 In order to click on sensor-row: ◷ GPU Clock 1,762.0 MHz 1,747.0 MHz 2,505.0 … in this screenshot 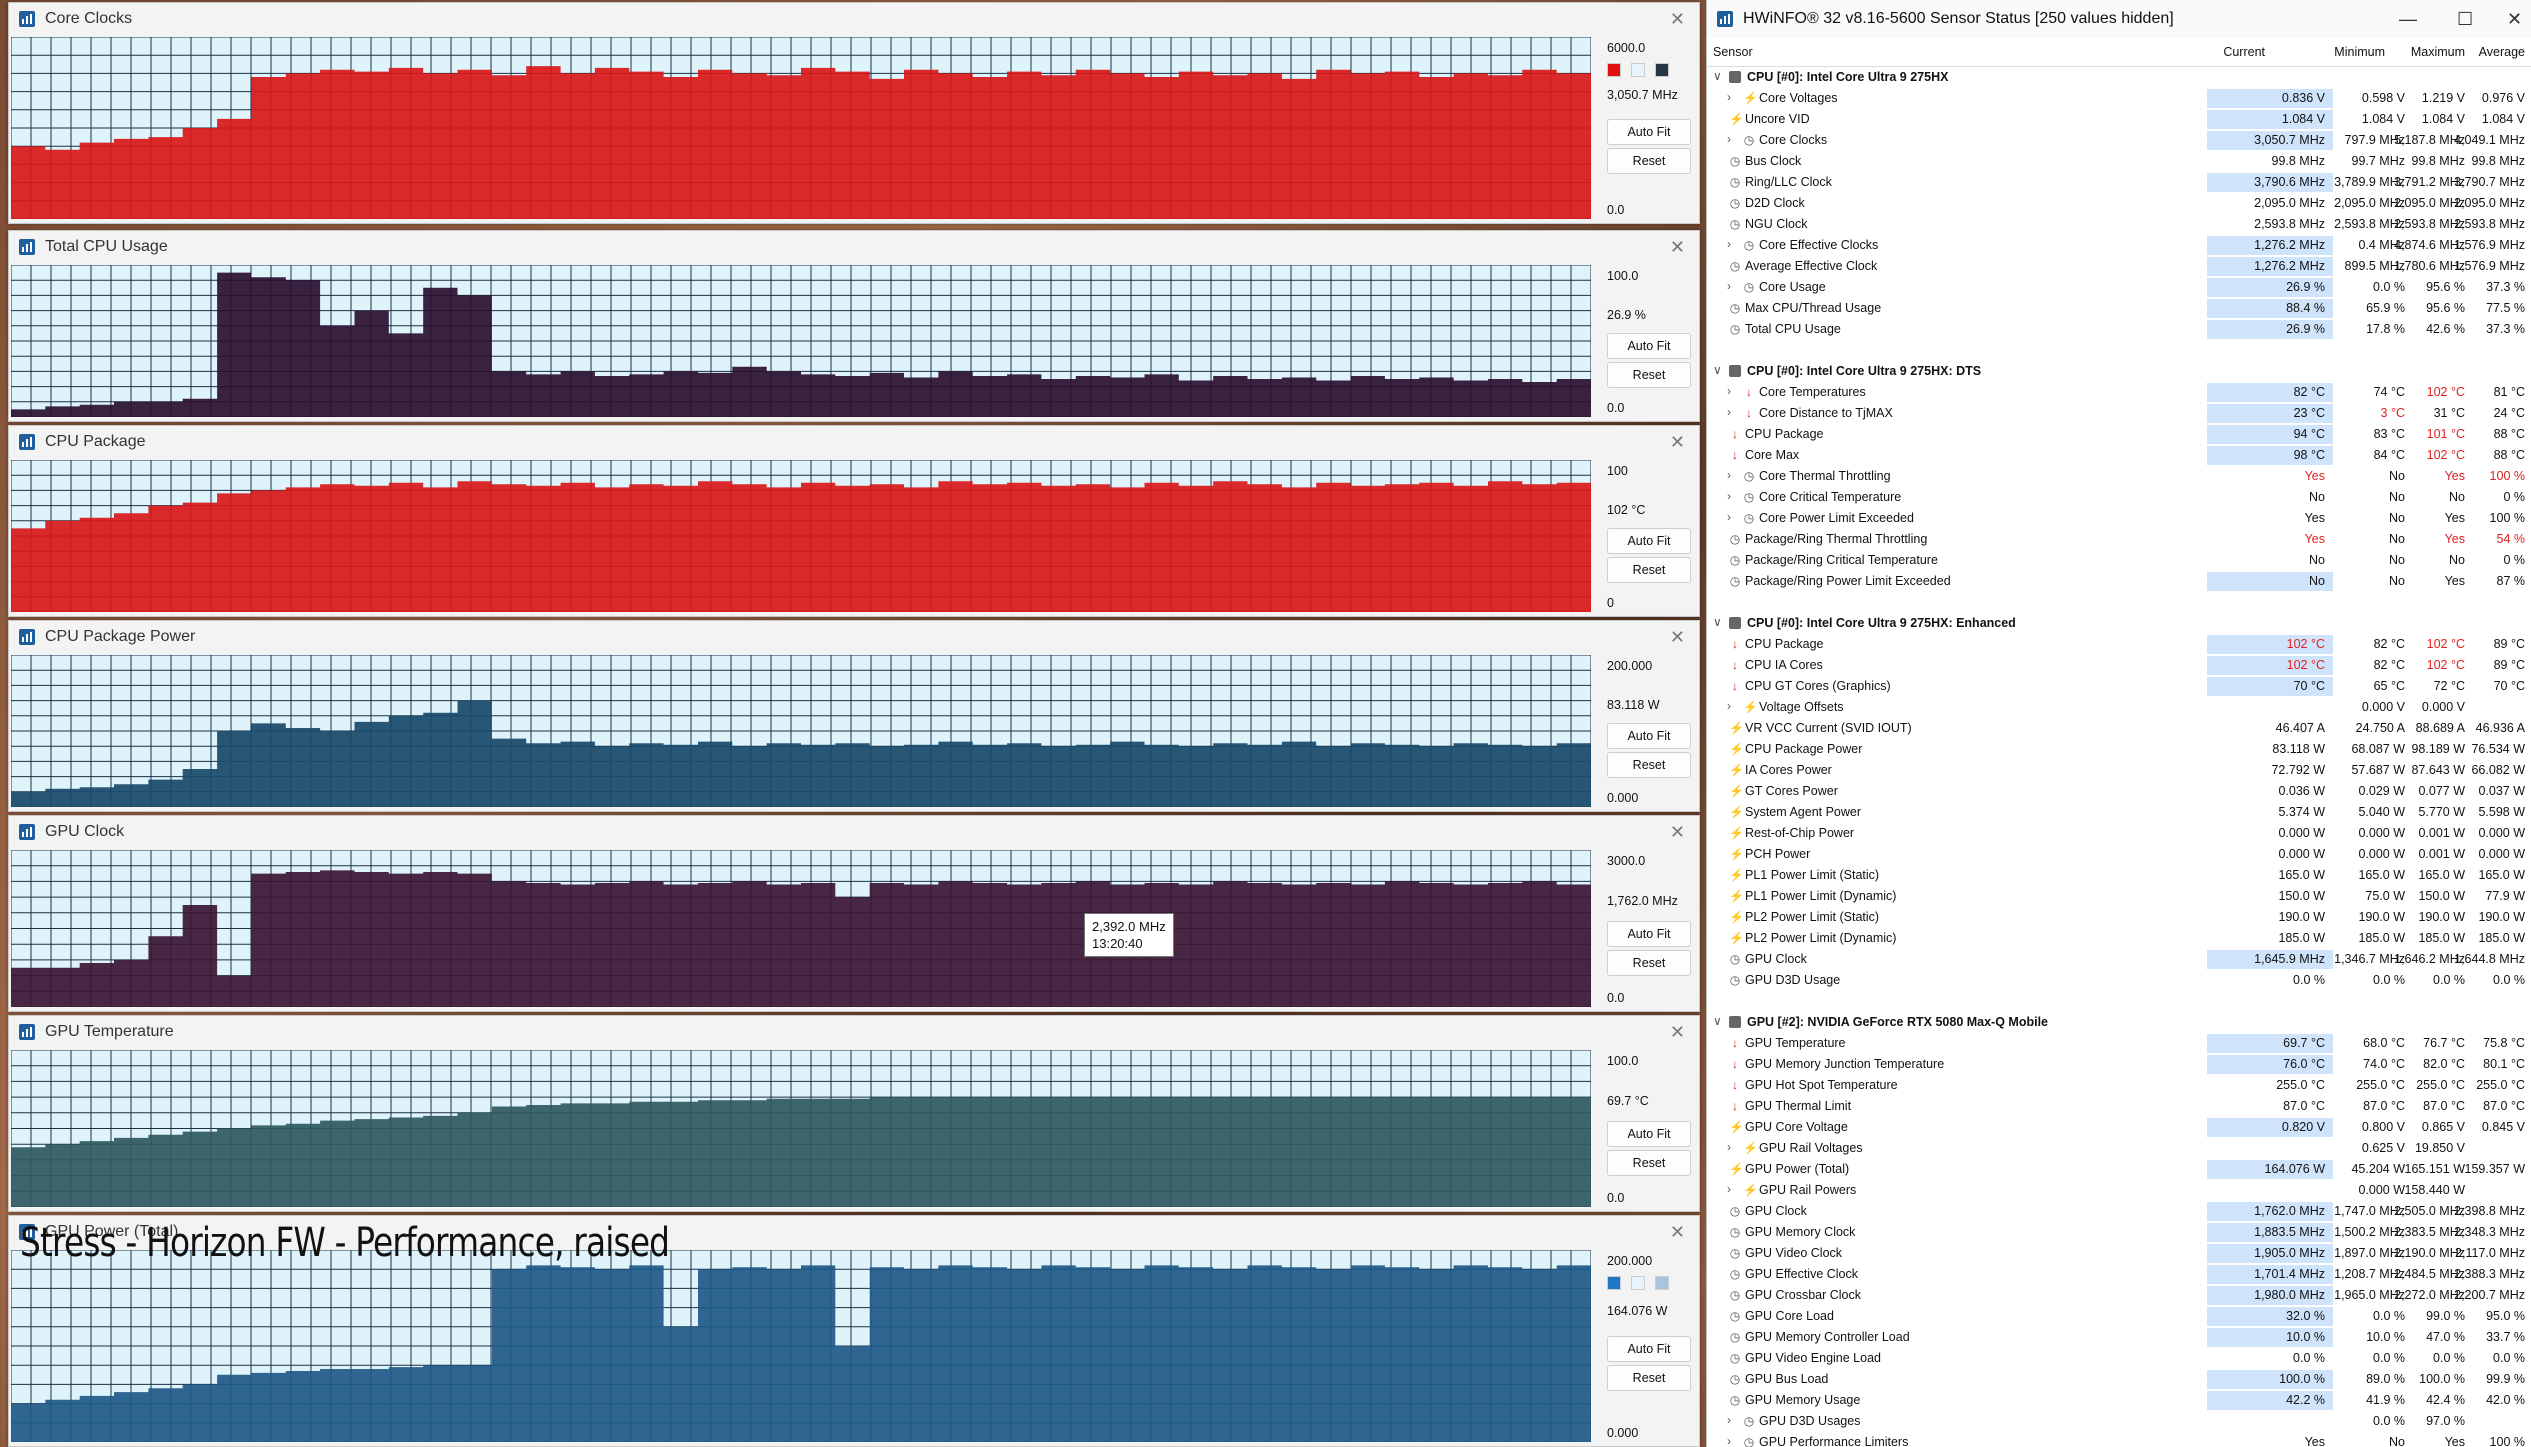, I will do `click(2119, 1211)`.